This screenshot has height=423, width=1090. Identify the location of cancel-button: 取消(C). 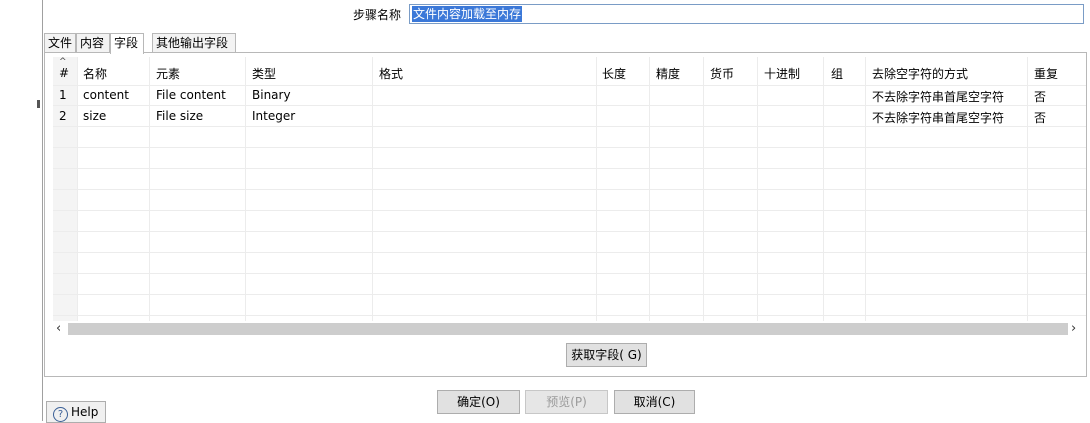
(654, 402).